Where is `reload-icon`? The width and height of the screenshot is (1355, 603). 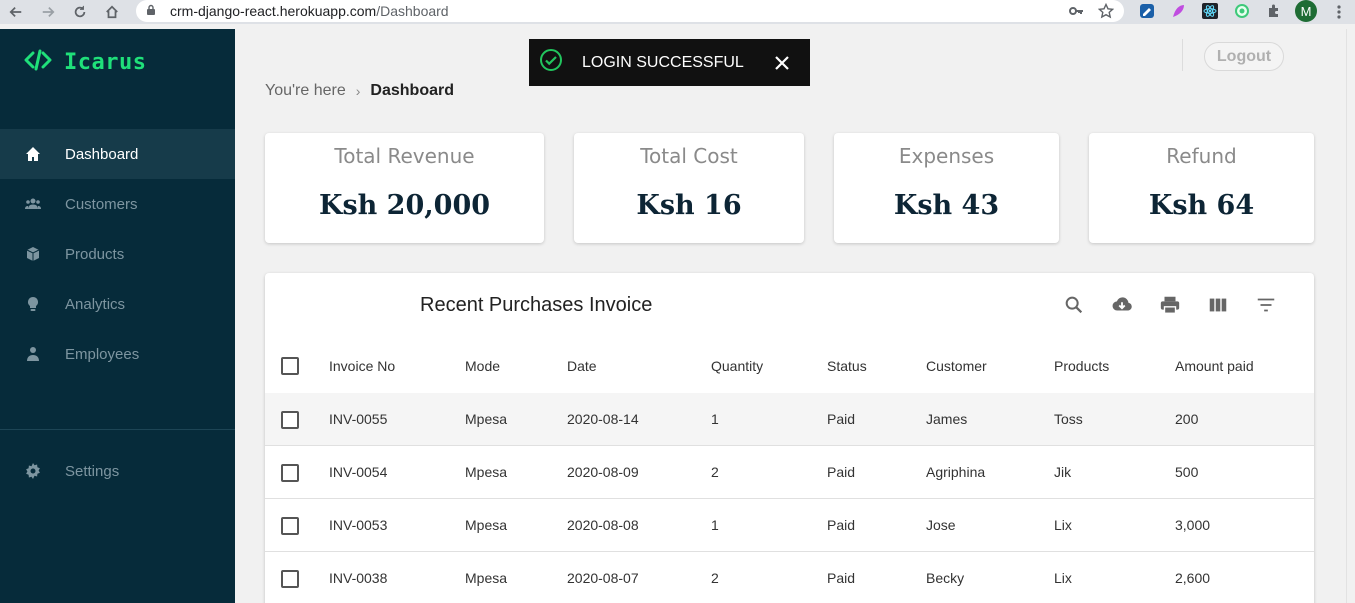
reload-icon is located at coordinates (80, 12).